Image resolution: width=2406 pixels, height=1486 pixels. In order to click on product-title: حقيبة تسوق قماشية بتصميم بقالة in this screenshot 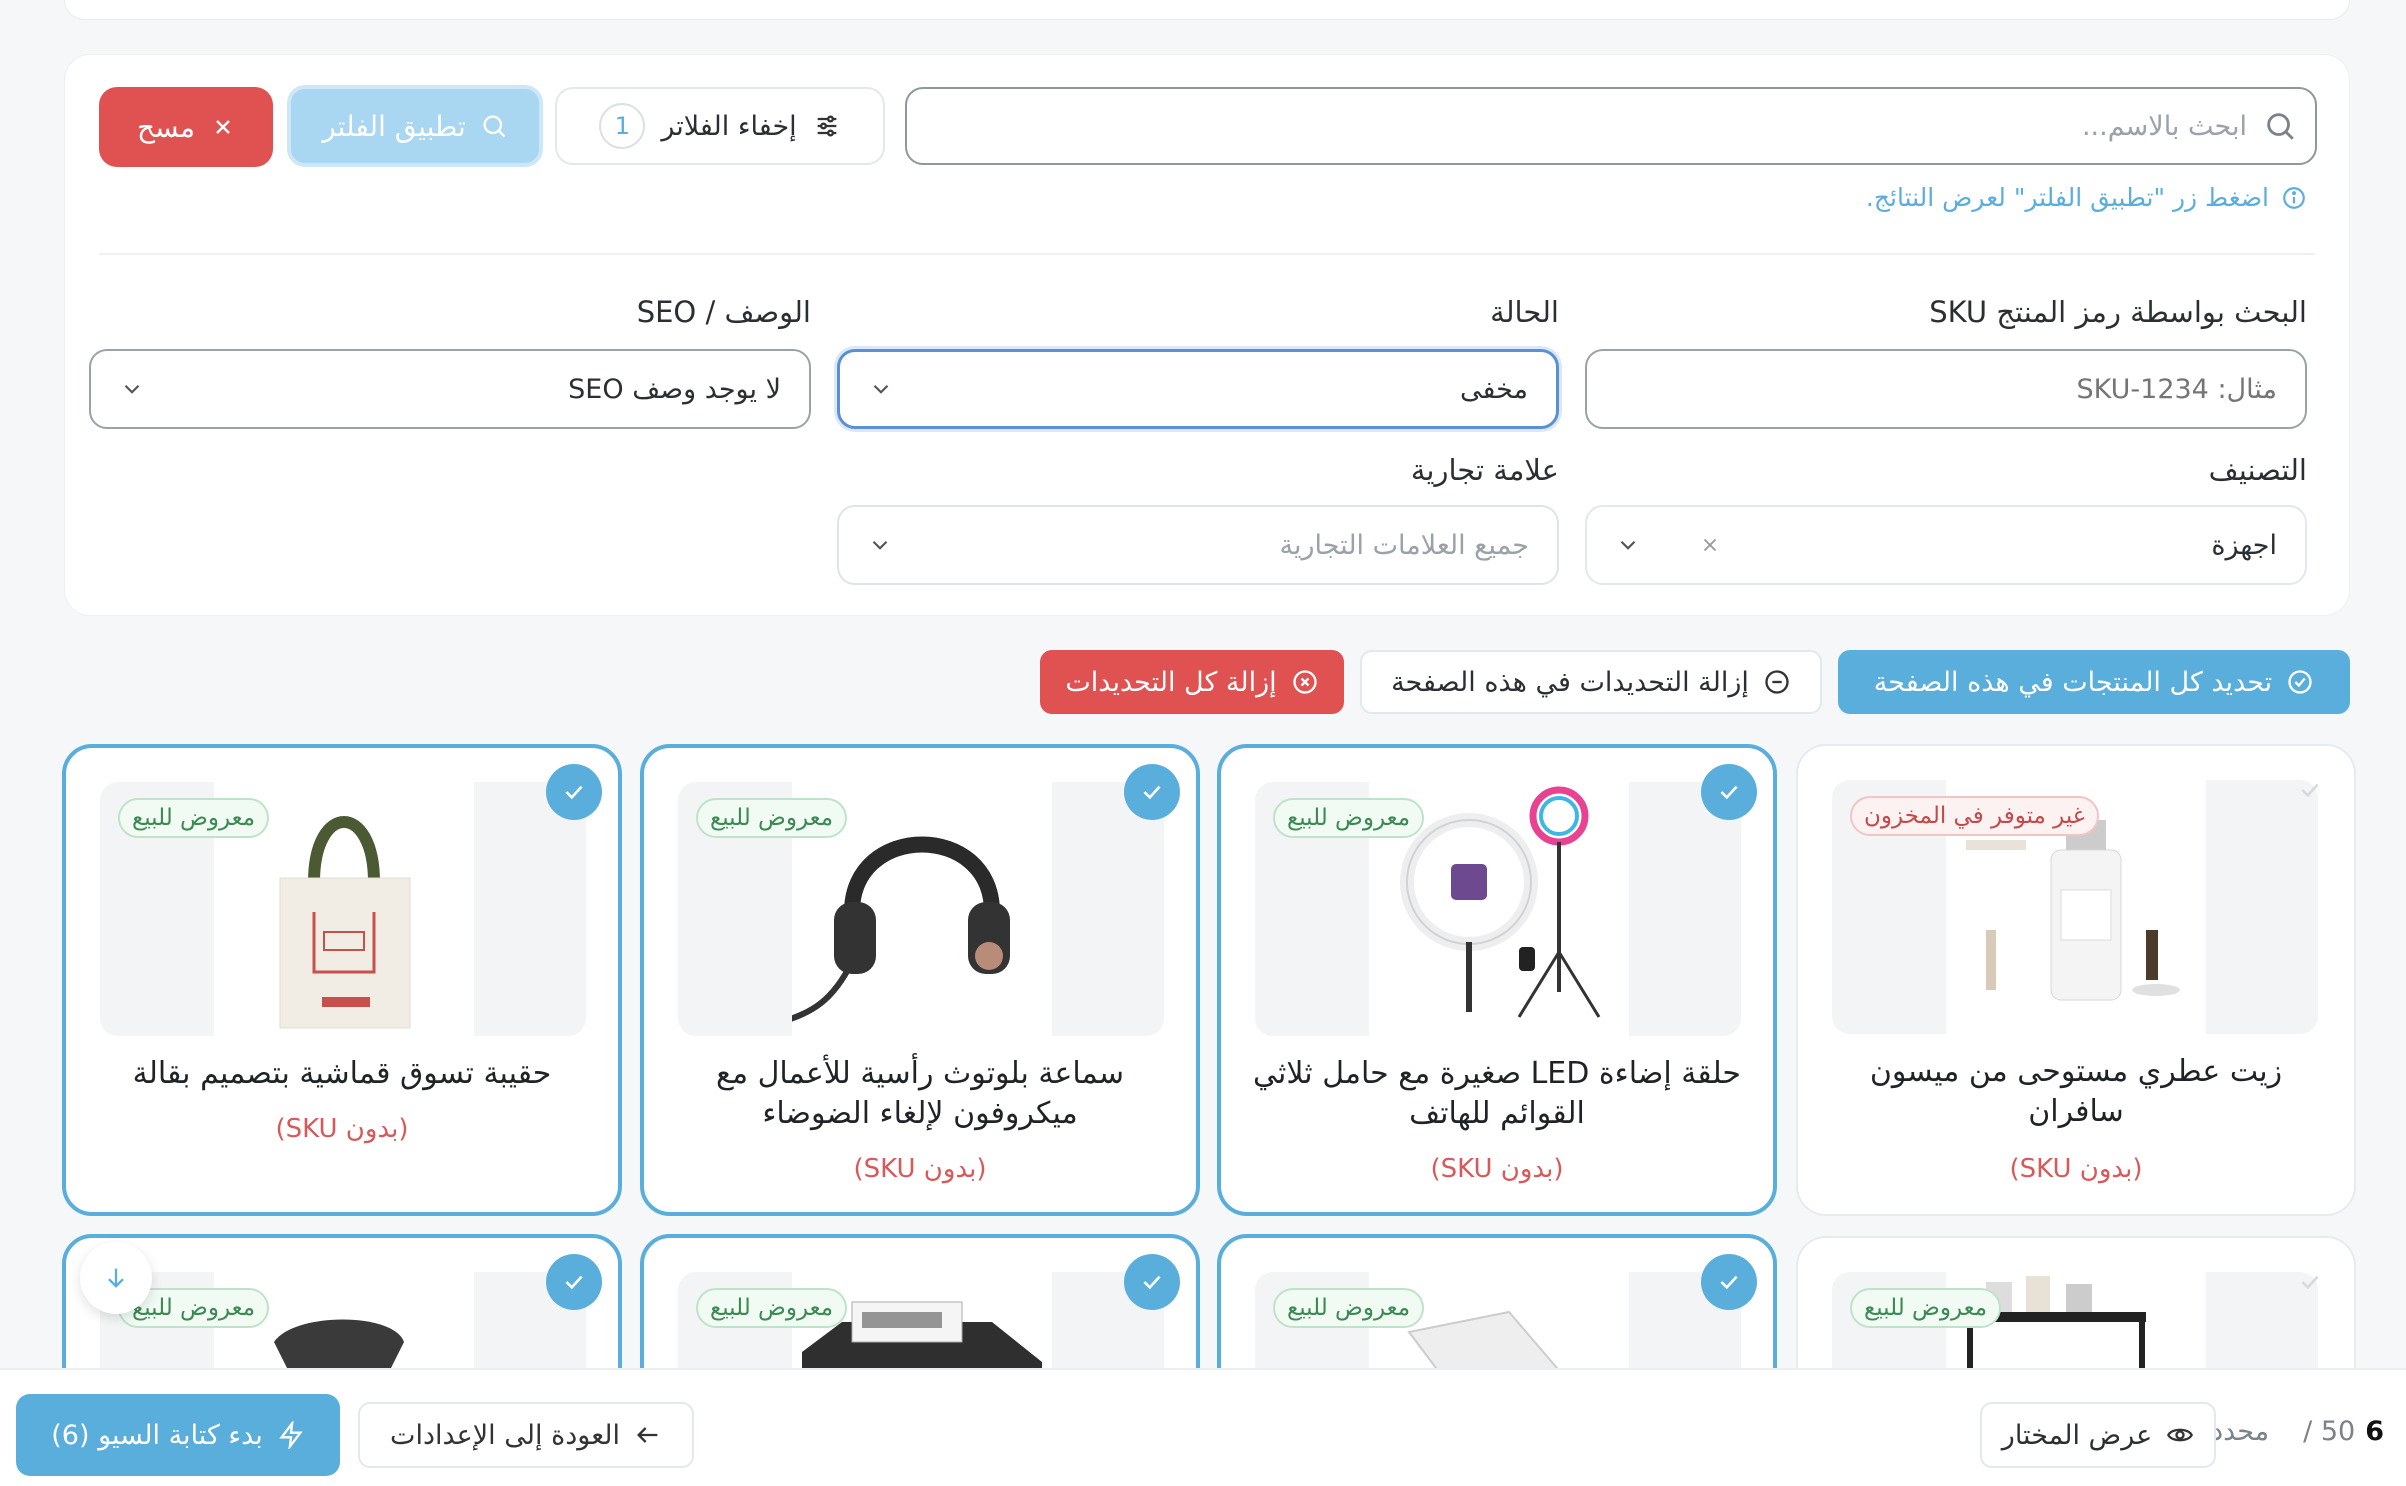, I will do `click(342, 1073)`.